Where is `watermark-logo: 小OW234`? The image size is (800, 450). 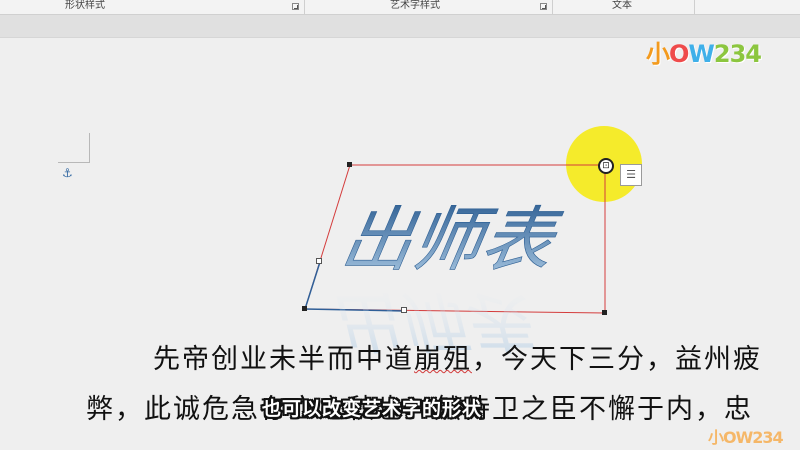 watermark-logo: 小OW234 is located at coordinates (746, 437).